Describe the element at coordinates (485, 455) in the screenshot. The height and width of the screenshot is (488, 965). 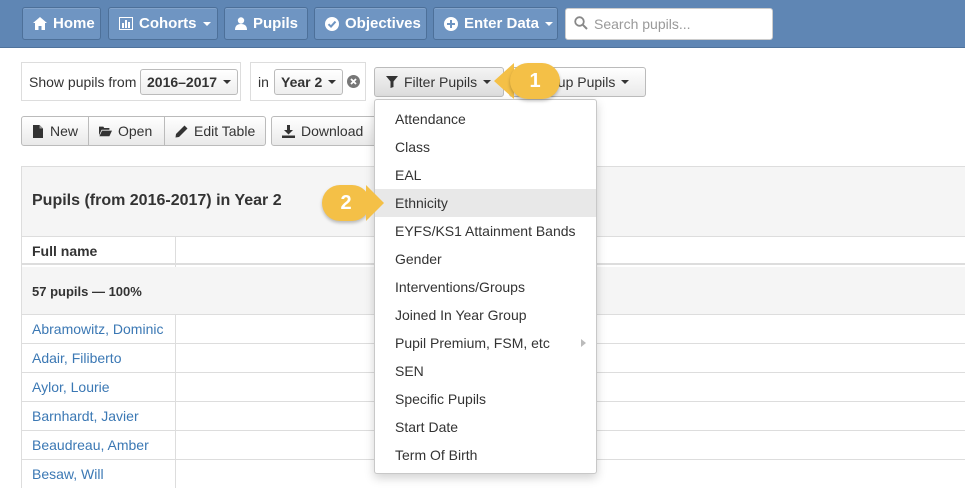
I see `menu-item-term-of-birth: Term Of Birth` at that location.